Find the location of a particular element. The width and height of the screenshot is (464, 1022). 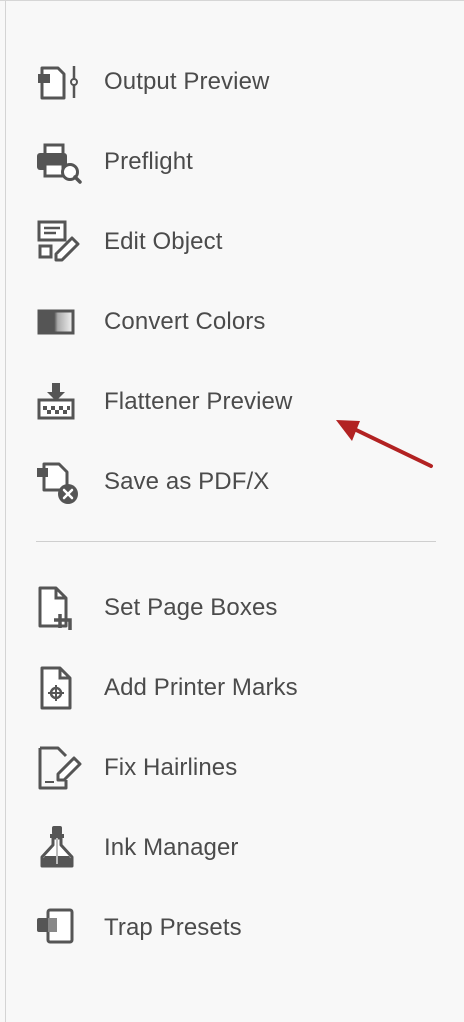

set-page-boxes-icon is located at coordinates (58, 608).